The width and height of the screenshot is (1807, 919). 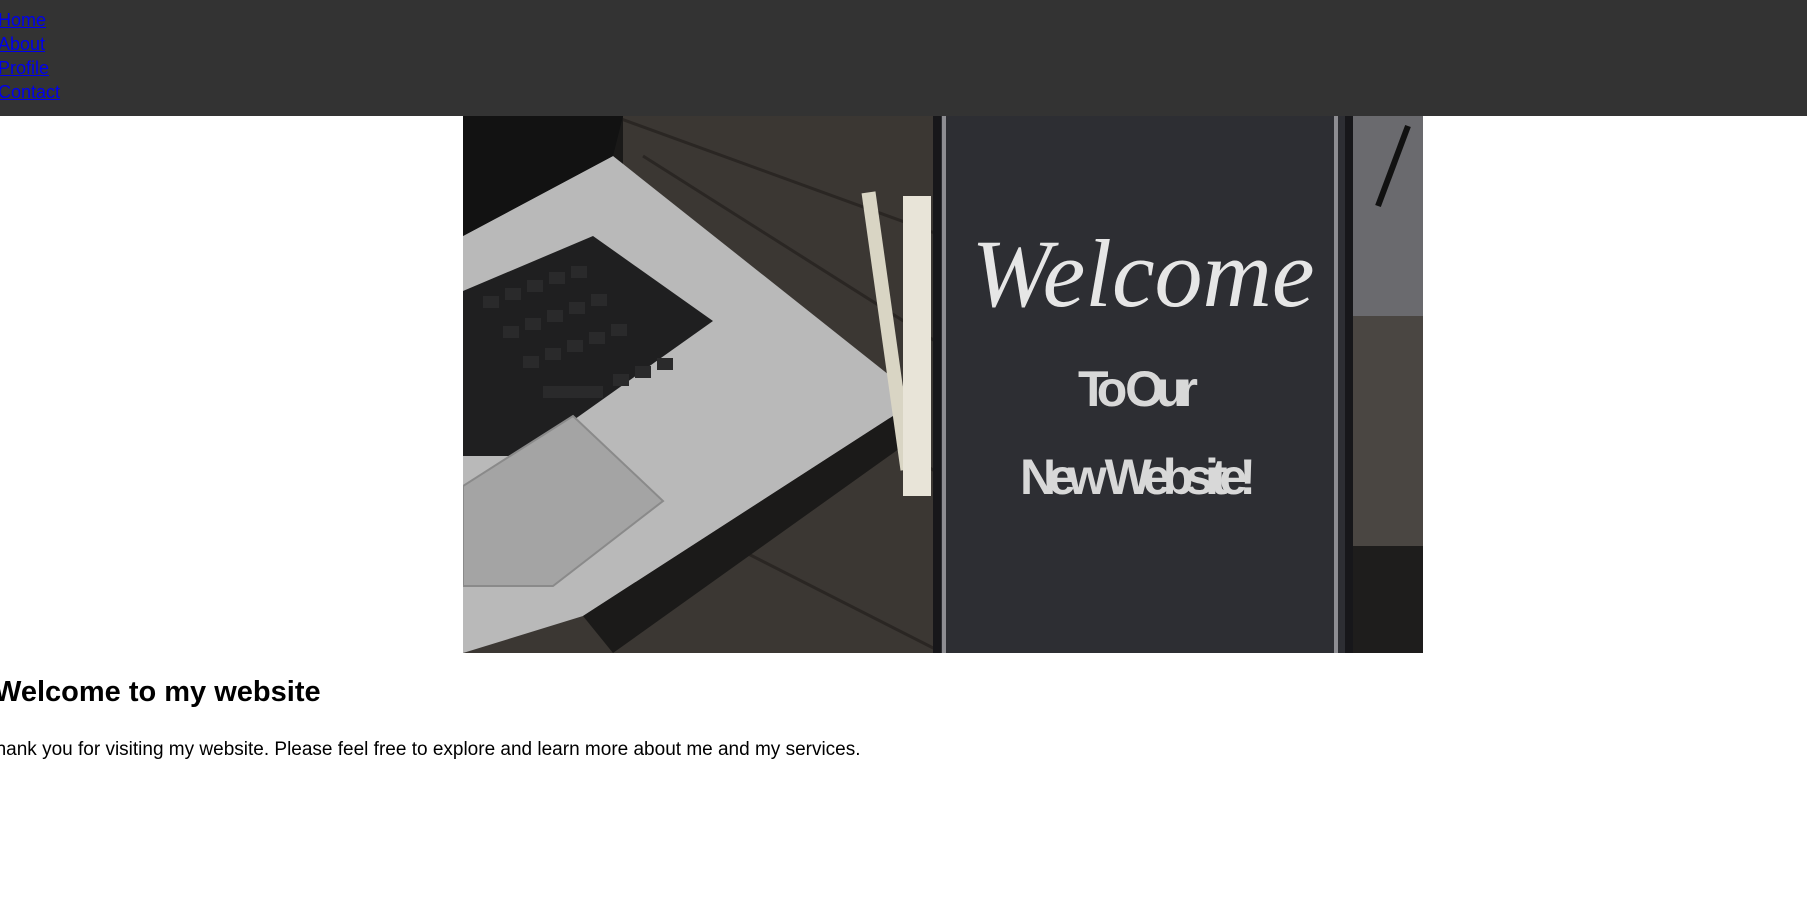 I want to click on nav-item-home: Home, so click(x=903, y=20).